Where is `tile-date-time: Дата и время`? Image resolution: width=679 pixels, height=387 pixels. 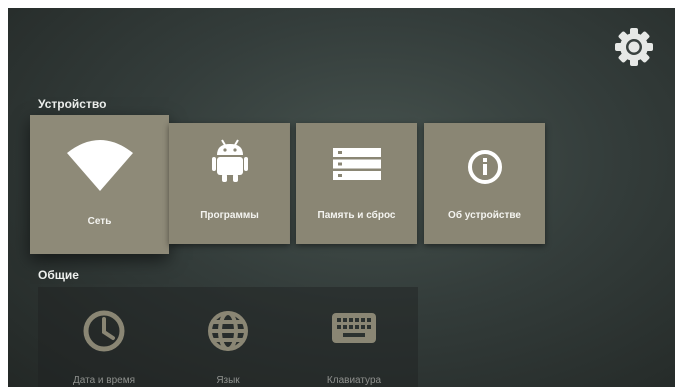 tile-date-time: Дата и время is located at coordinates (104, 337).